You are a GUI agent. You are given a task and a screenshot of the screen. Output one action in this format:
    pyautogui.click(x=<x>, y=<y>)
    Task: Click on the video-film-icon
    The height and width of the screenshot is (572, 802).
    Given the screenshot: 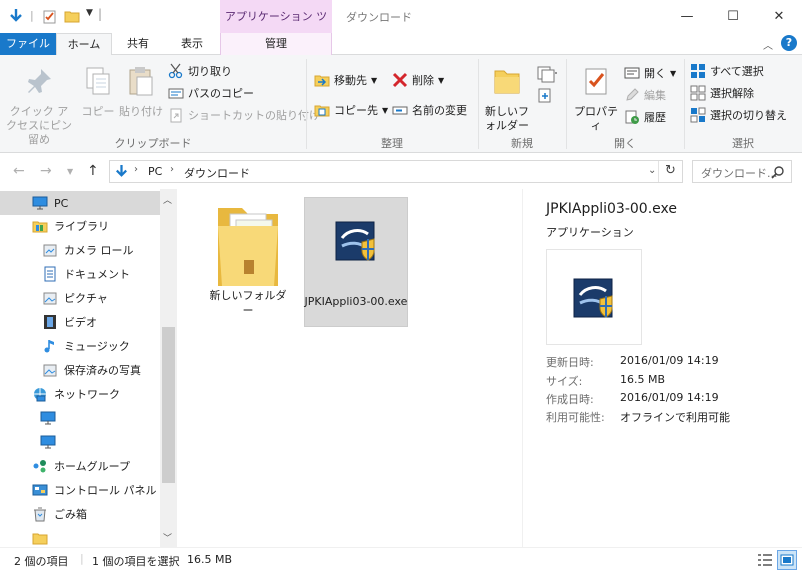 What is the action you would take?
    pyautogui.click(x=50, y=322)
    